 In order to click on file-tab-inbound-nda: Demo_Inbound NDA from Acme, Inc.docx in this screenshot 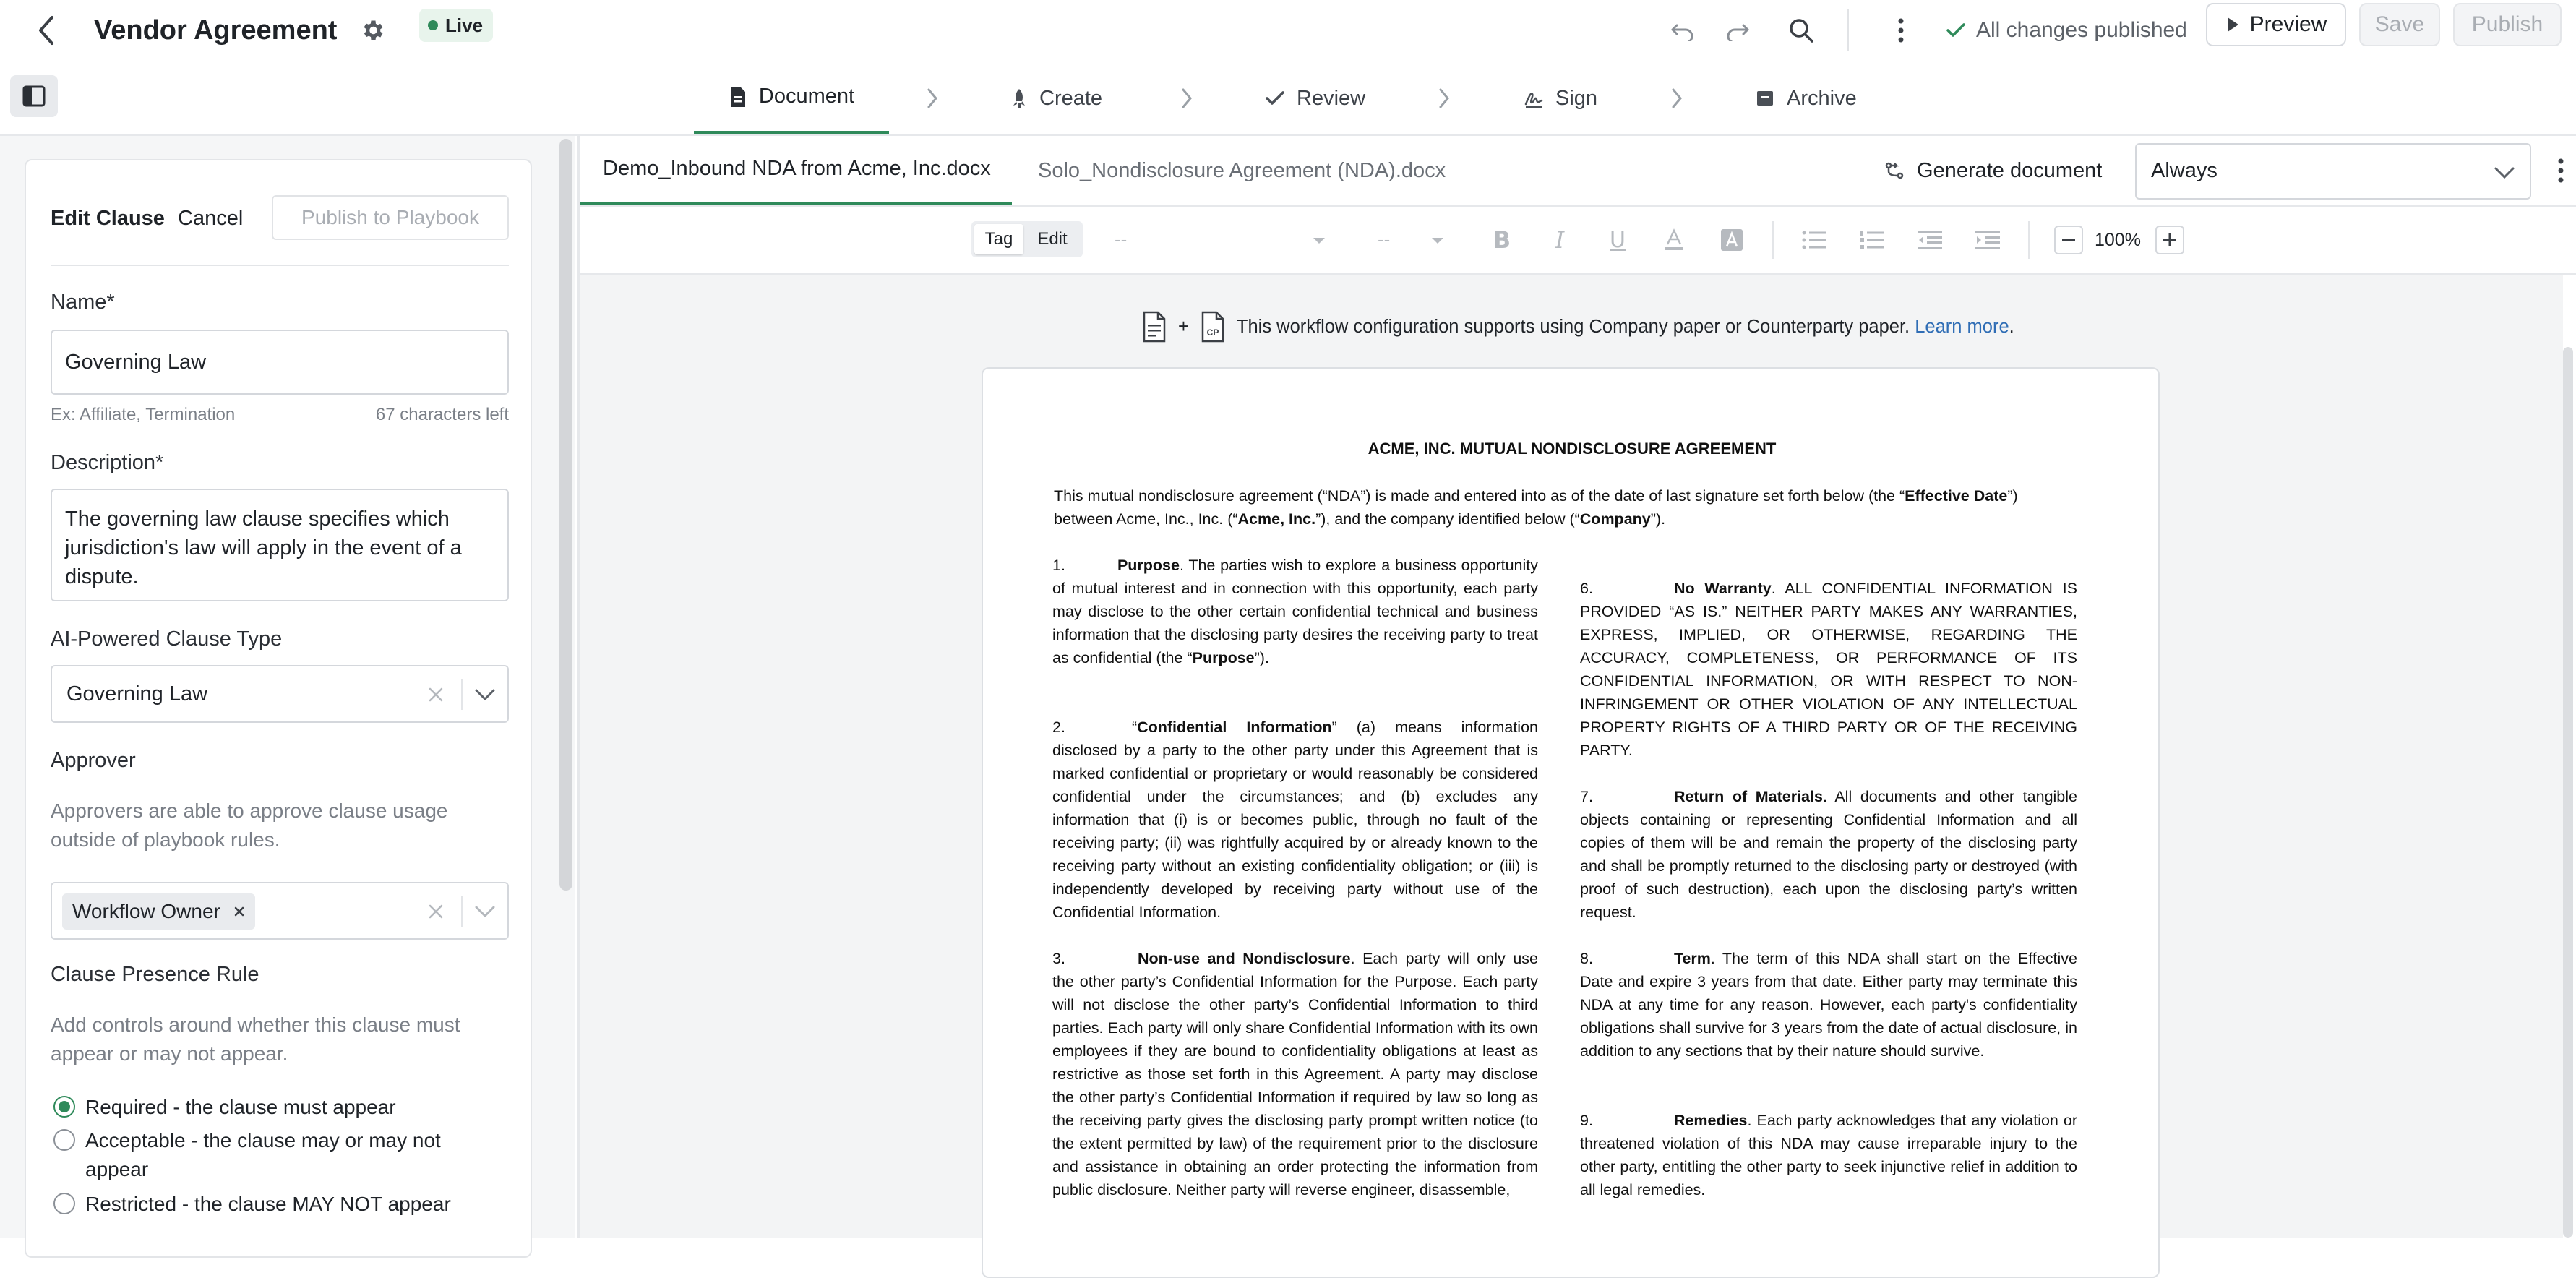, I will do `click(796, 170)`.